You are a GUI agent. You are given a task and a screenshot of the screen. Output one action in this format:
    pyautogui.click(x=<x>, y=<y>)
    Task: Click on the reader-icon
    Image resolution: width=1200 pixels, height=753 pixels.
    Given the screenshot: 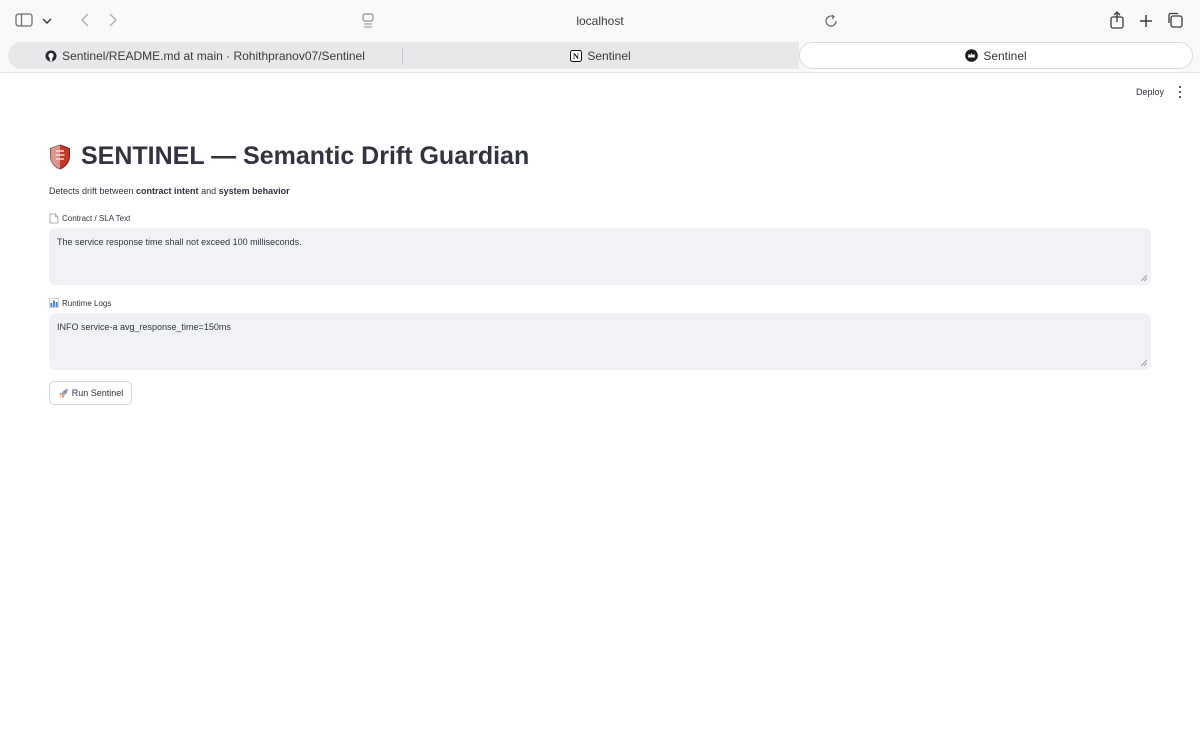 What is the action you would take?
    pyautogui.click(x=368, y=21)
    